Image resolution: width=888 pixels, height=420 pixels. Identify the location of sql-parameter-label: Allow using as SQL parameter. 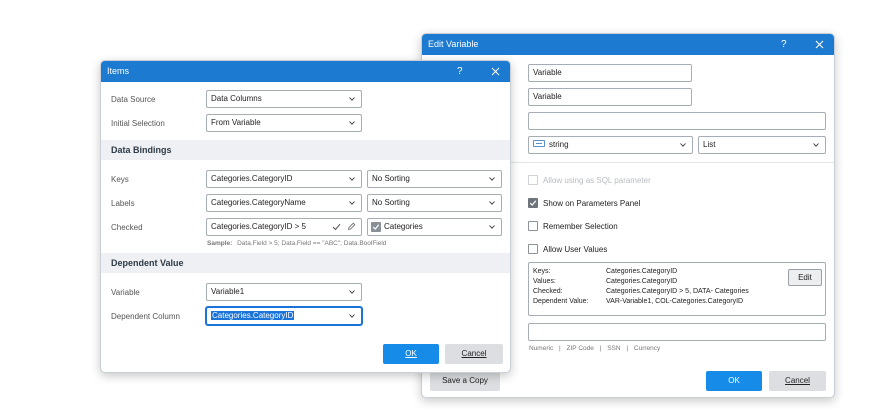
(597, 180).